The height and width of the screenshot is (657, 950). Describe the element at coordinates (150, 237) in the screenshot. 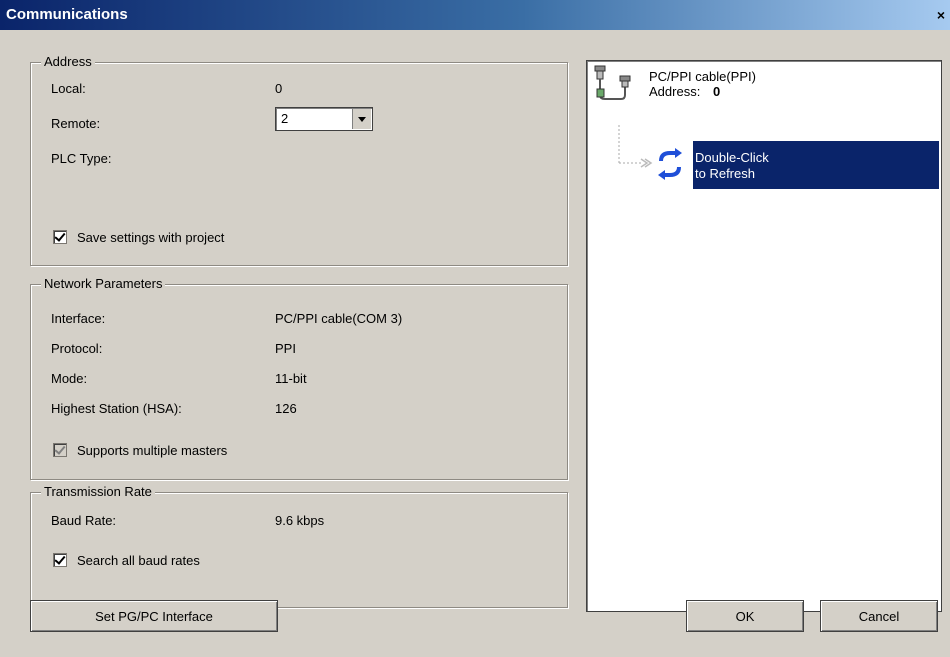

I see `save-settings-label: Save settings with project` at that location.